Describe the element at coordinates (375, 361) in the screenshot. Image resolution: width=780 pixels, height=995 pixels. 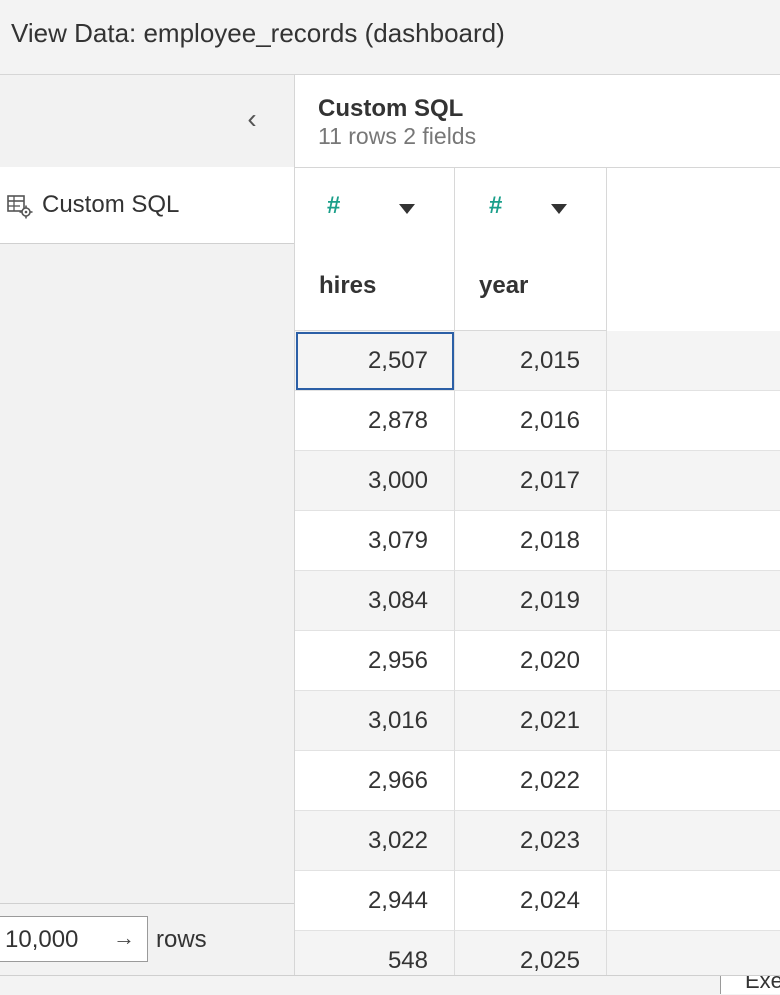
I see `table-cell: 2,507` at that location.